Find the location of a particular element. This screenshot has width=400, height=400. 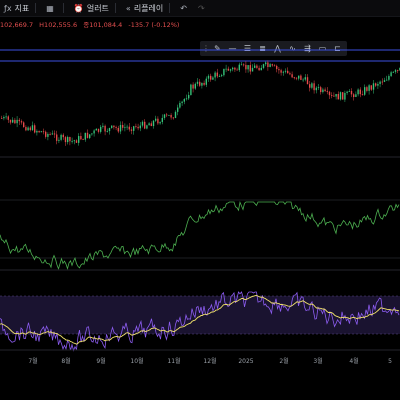

undo-button: ↶ is located at coordinates (185, 8).